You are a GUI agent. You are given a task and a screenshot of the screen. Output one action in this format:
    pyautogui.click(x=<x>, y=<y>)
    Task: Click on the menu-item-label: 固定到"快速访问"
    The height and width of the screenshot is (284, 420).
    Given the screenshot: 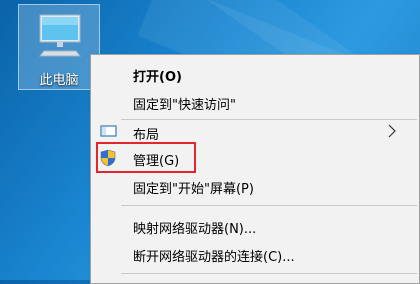 What is the action you would take?
    pyautogui.click(x=184, y=105)
    